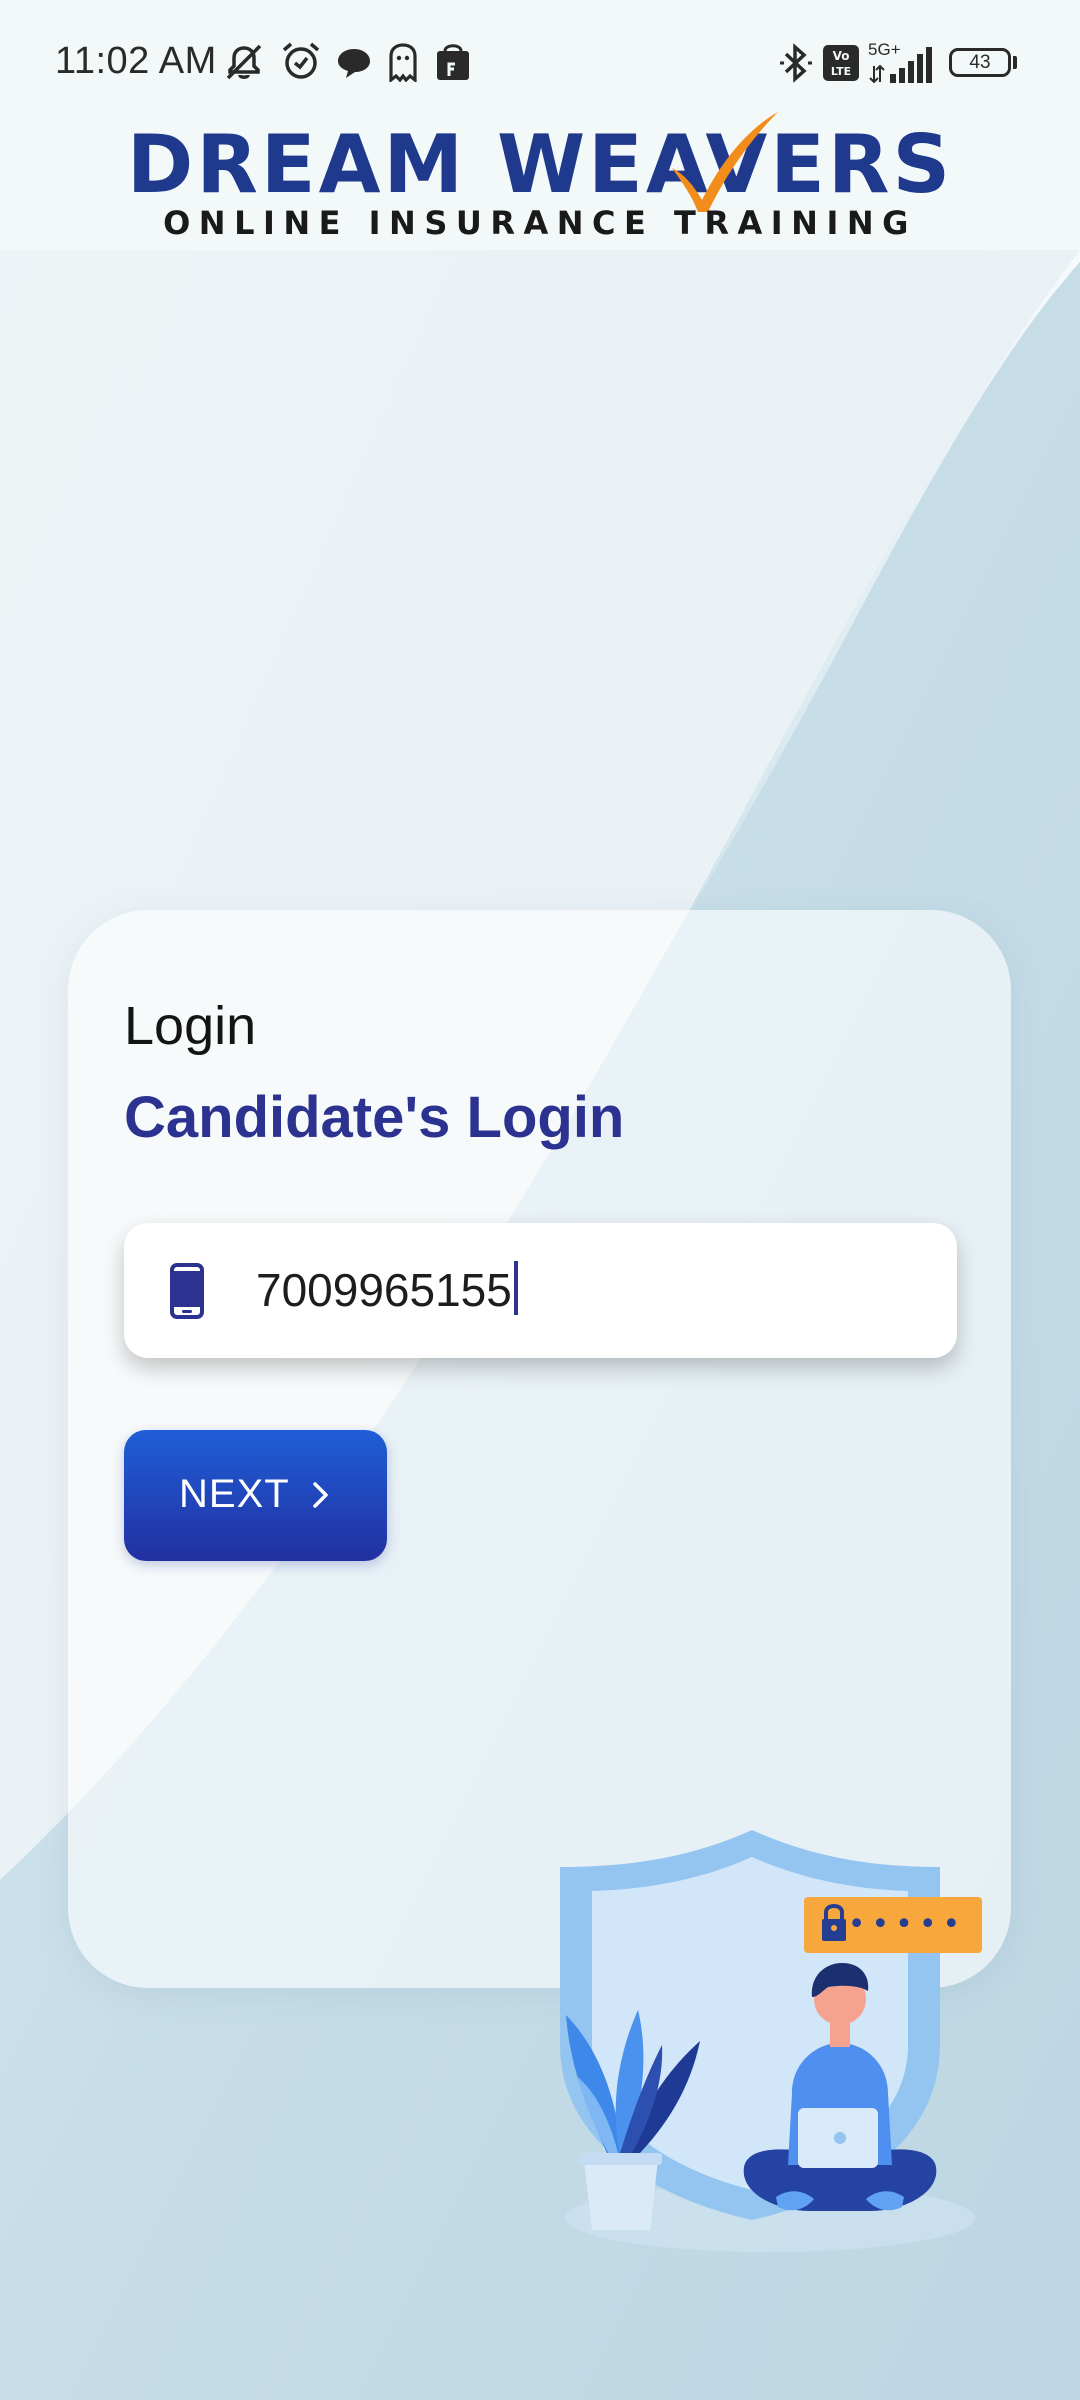 Image resolution: width=1080 pixels, height=2400 pixels. Describe the element at coordinates (725, 162) in the screenshot. I see `logo-check-mark` at that location.